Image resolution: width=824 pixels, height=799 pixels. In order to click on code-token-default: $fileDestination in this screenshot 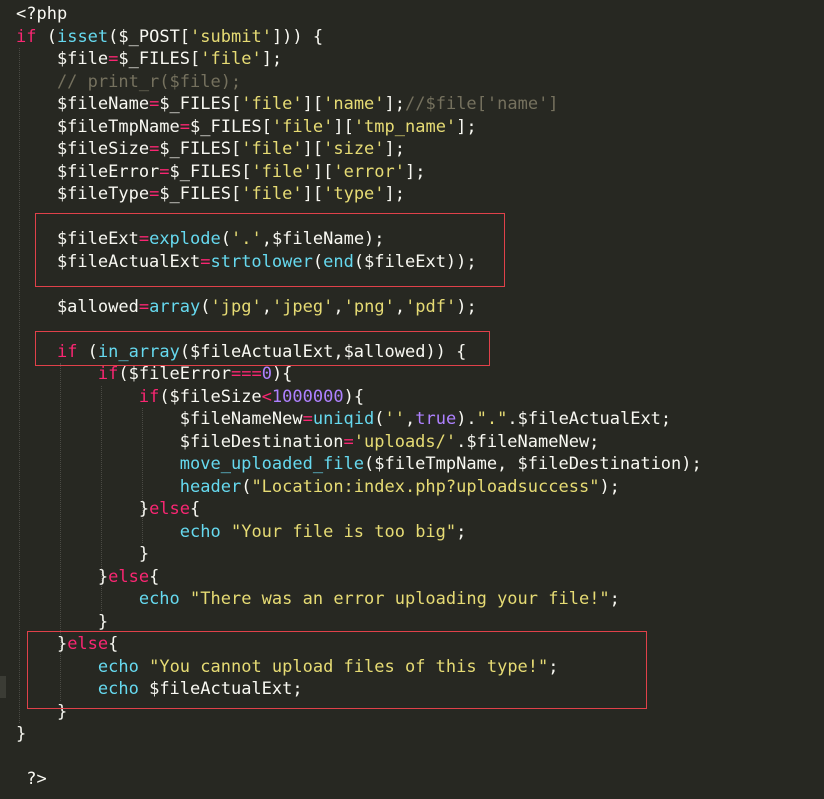, I will do `click(180, 441)`.